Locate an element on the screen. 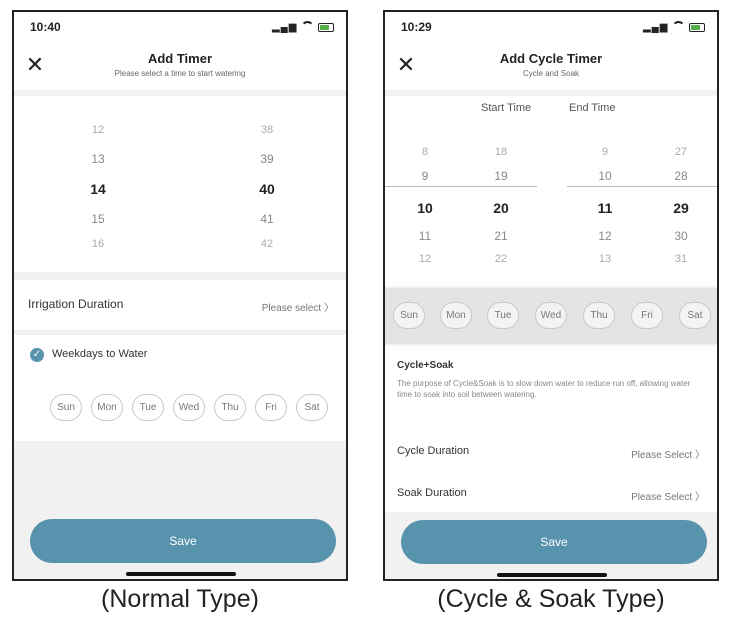 This screenshot has height=633, width=743. start-minute-option: 22 is located at coordinates (501, 259).